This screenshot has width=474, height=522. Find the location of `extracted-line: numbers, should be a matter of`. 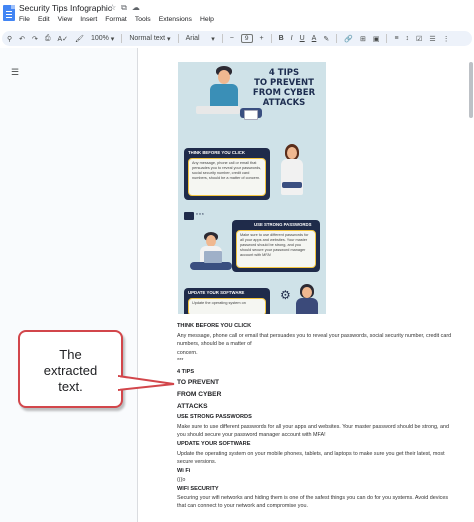

extracted-line: numbers, should be a matter of is located at coordinates (214, 344).